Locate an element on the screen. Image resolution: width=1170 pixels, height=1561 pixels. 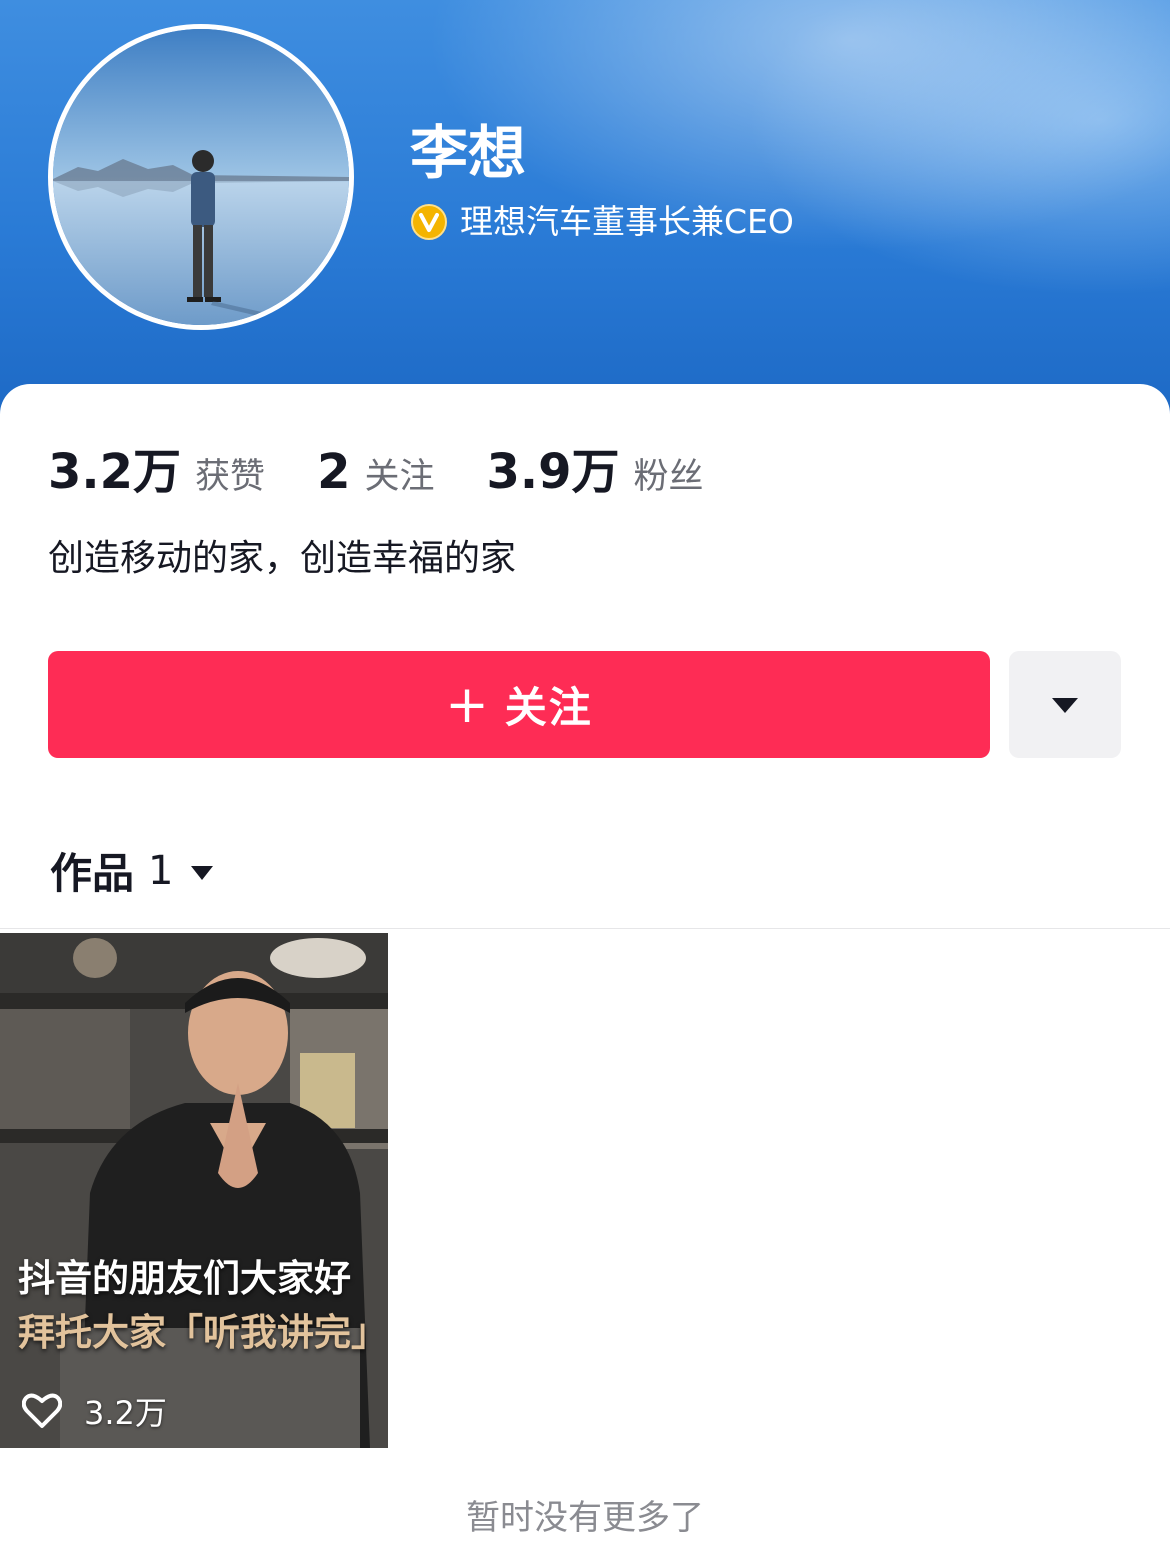
stat-likes: 3.2万 获赞 is located at coordinates (156, 467).